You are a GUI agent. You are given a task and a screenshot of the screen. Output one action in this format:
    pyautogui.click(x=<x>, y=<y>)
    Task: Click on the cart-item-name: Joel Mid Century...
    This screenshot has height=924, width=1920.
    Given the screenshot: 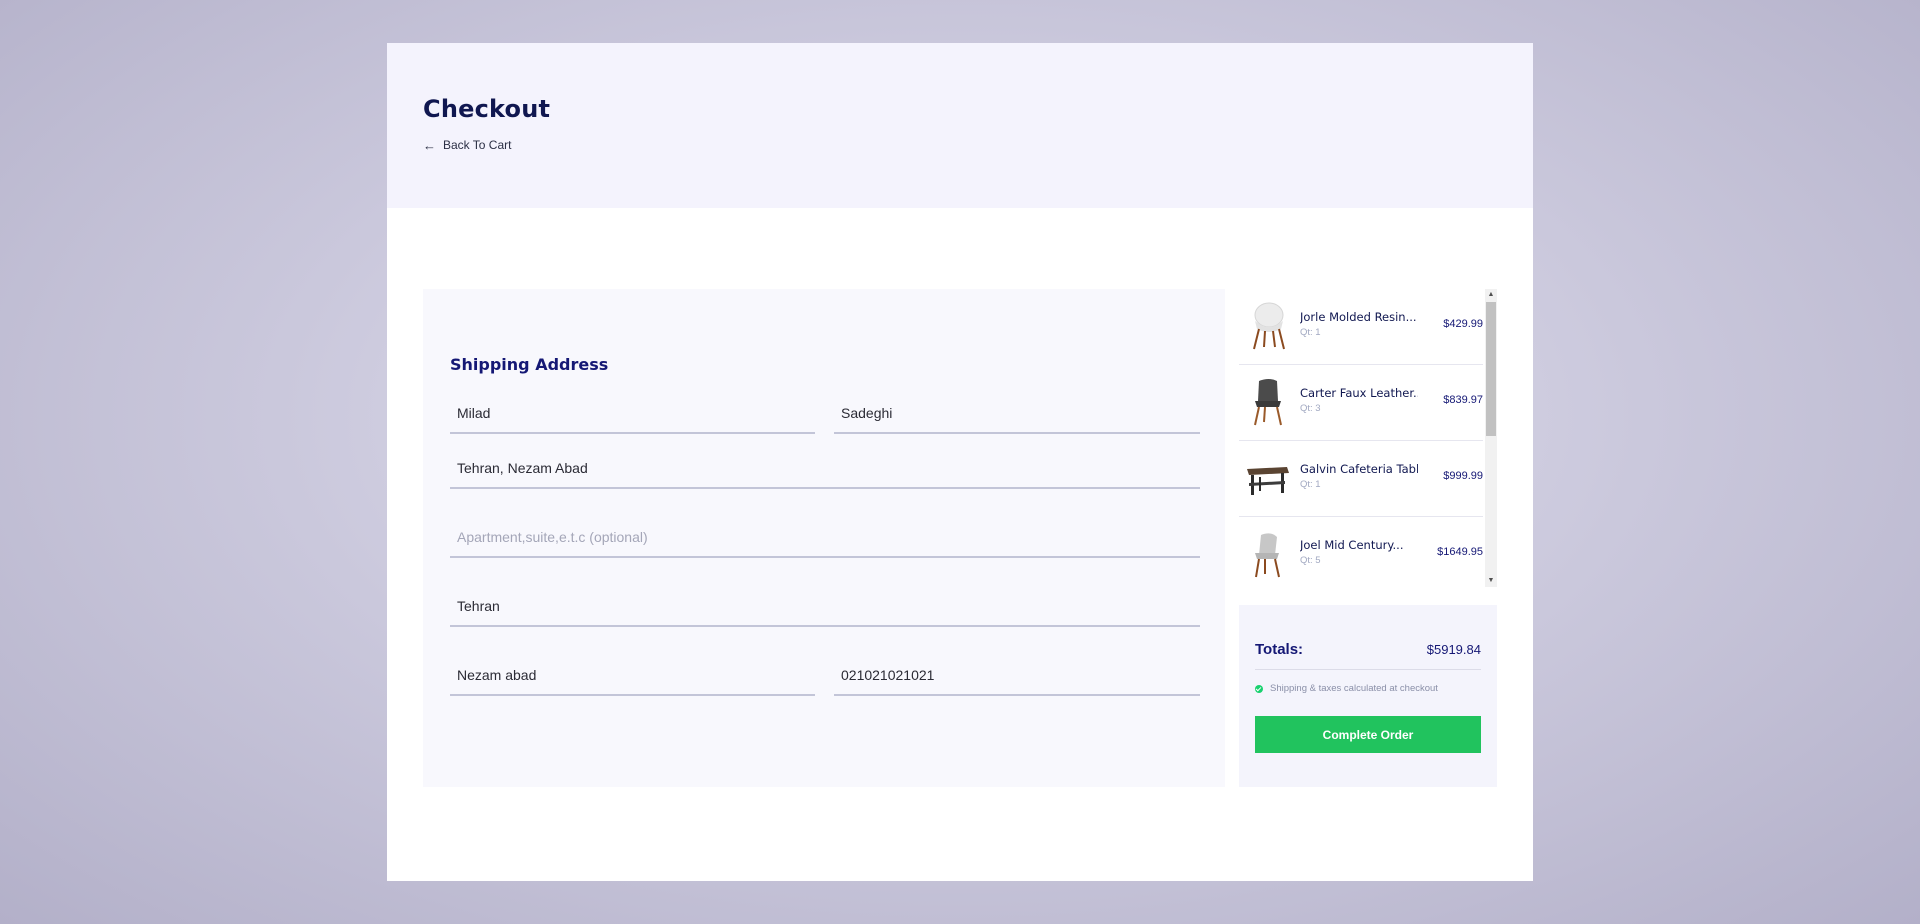 What is the action you would take?
    pyautogui.click(x=1352, y=545)
    